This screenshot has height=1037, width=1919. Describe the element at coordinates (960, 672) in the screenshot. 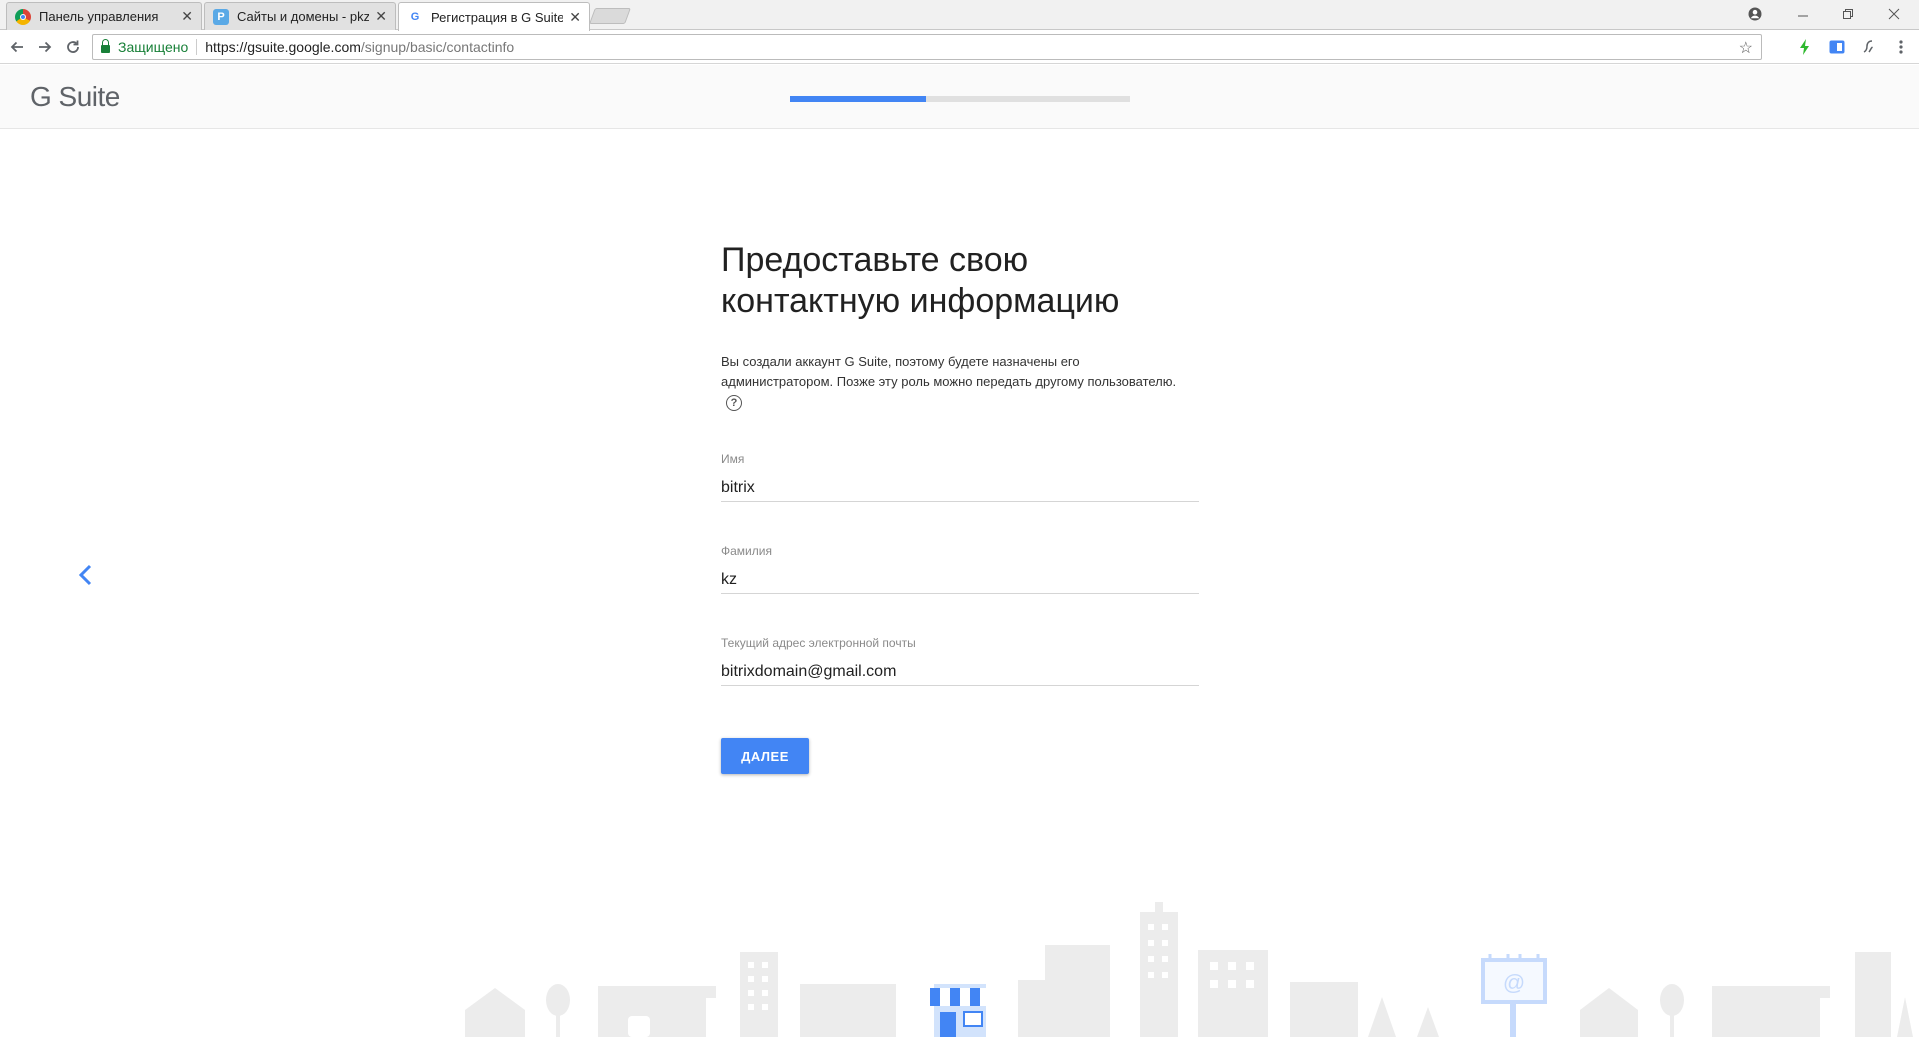

I see `email-input` at that location.